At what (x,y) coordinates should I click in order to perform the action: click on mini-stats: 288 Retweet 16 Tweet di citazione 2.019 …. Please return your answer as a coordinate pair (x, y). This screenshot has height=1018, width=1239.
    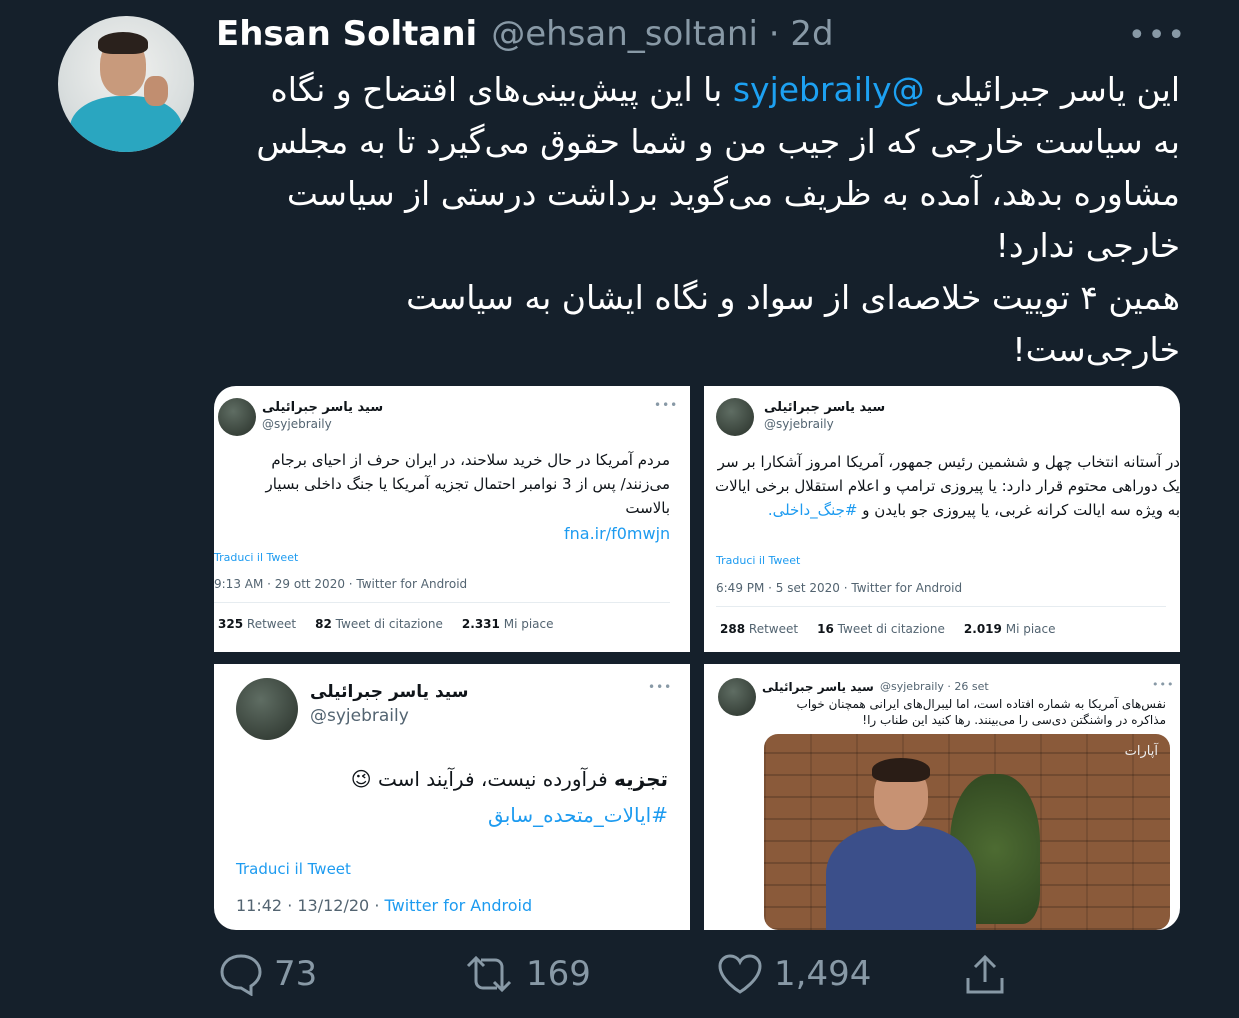
    Looking at the image, I should click on (888, 629).